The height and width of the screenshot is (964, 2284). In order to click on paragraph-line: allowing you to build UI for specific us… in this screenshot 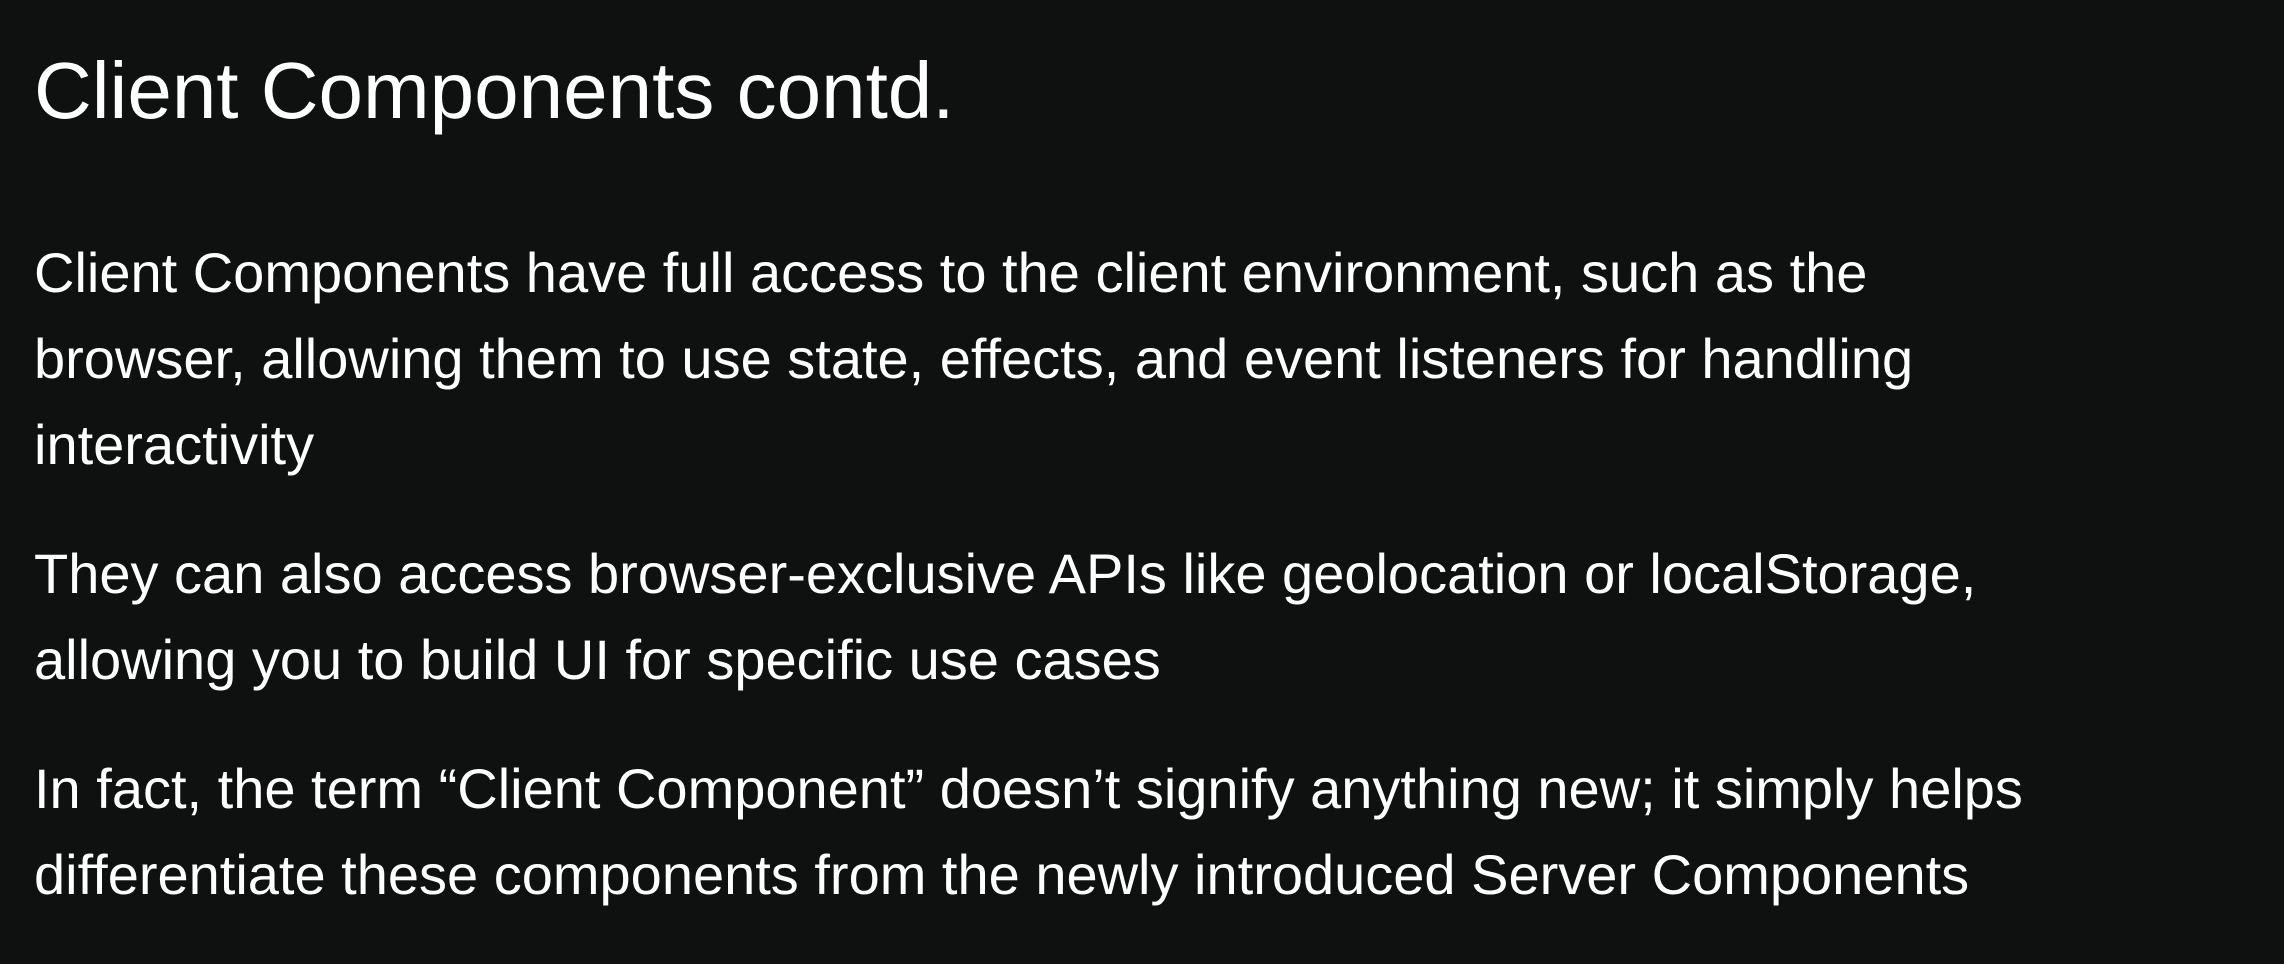, I will do `click(597, 659)`.